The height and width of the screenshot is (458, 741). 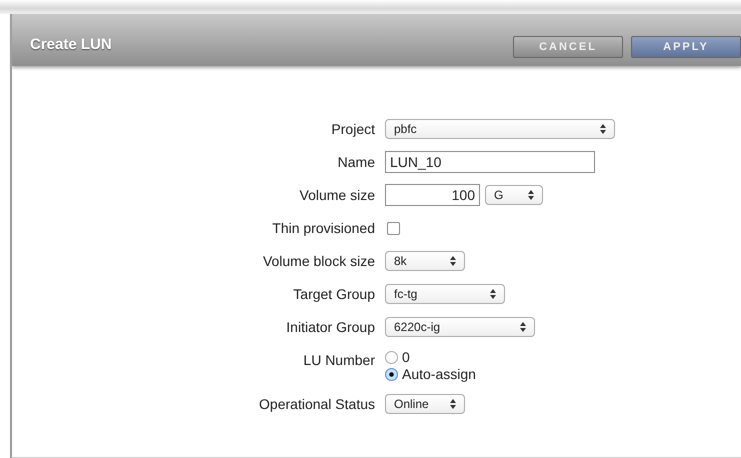 I want to click on unit-dropdown: G, so click(x=514, y=195).